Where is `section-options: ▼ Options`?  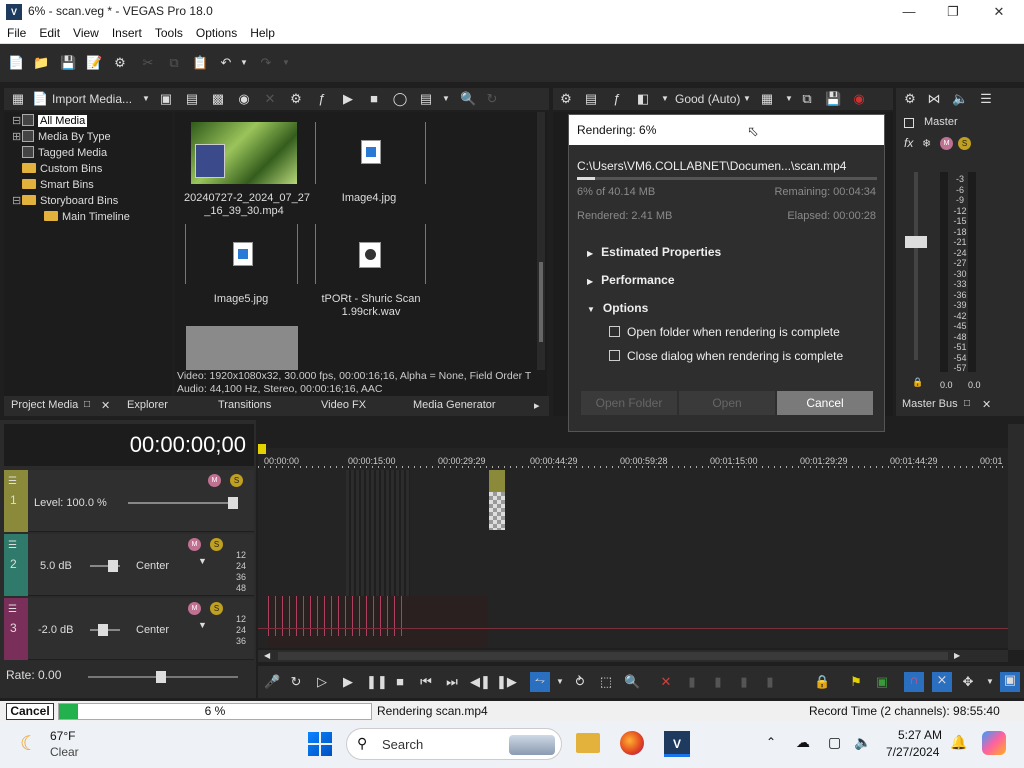 section-options: ▼ Options is located at coordinates (617, 308).